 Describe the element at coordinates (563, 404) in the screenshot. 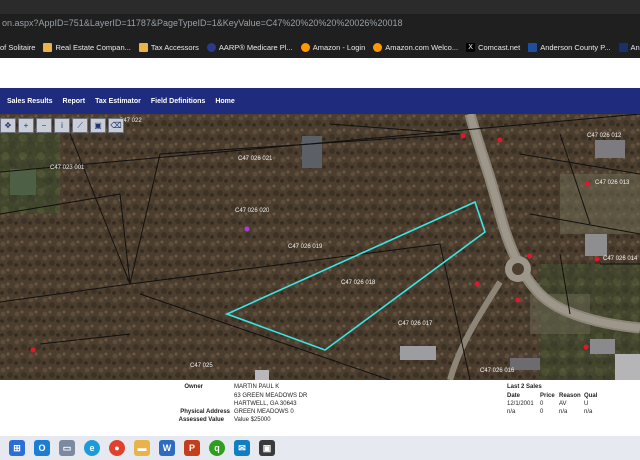

I see `sale-row-reason: AV` at that location.